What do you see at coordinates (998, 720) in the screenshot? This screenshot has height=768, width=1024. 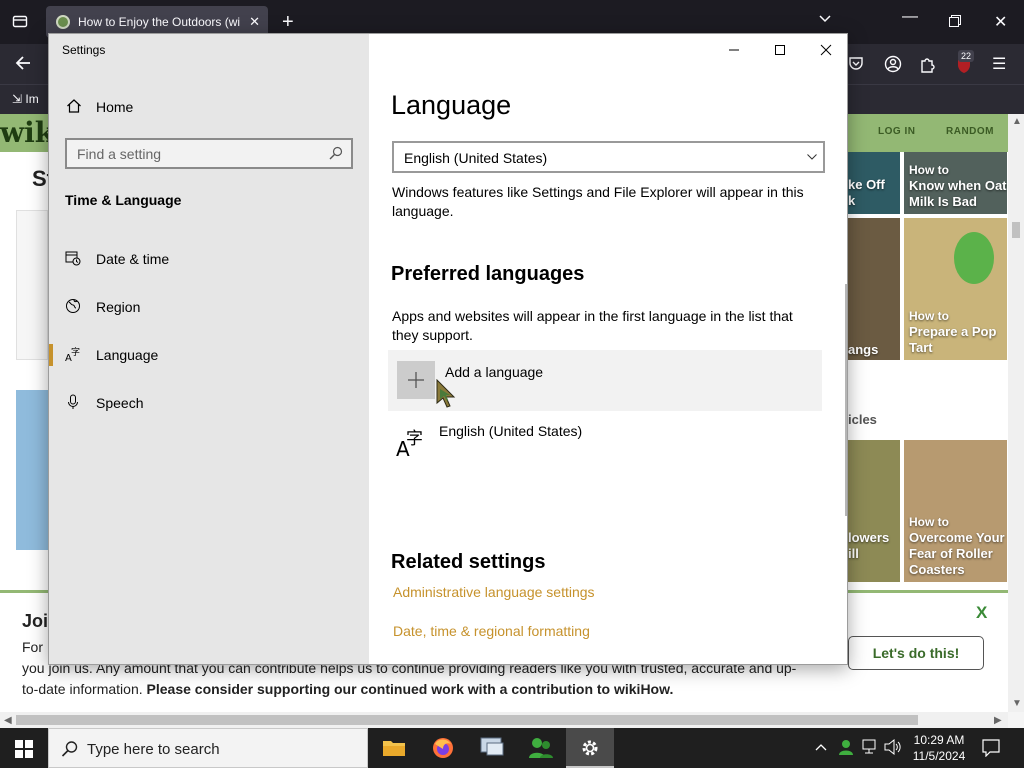 I see `scroll-right-icon: ▶` at bounding box center [998, 720].